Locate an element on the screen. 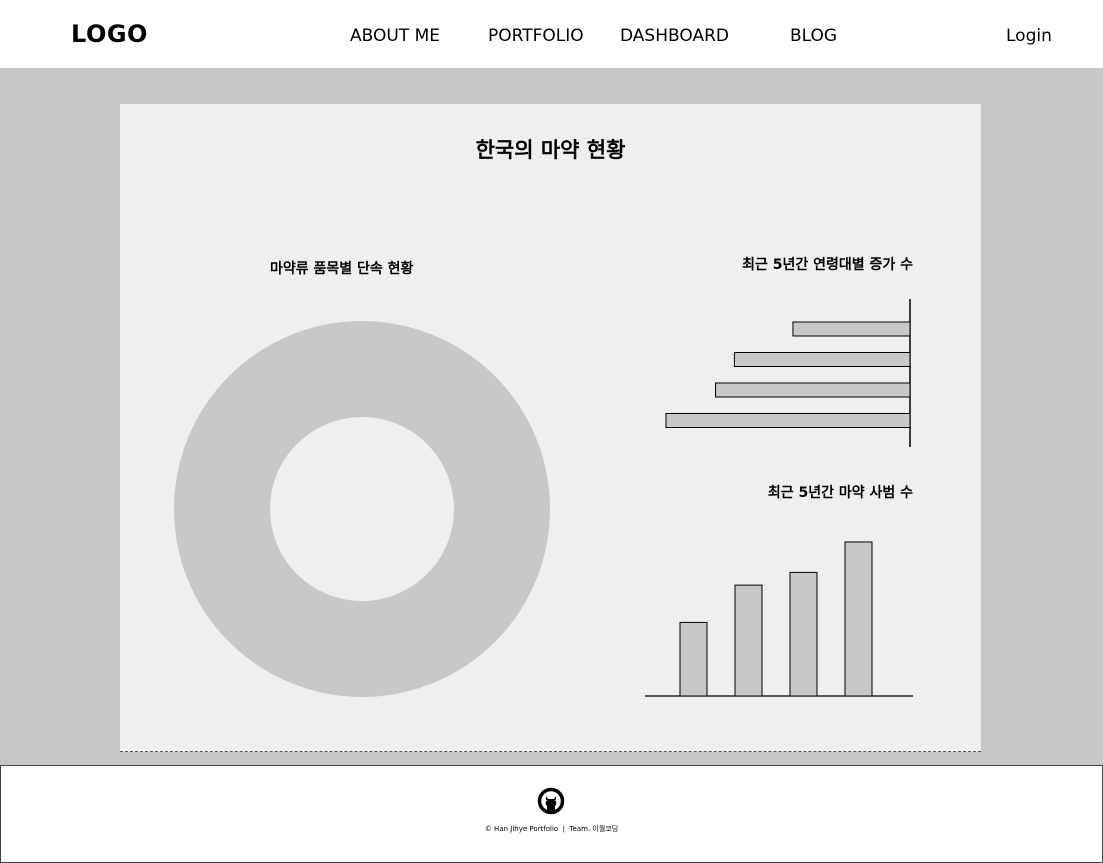  nav-blog: BLOG is located at coordinates (813, 36).